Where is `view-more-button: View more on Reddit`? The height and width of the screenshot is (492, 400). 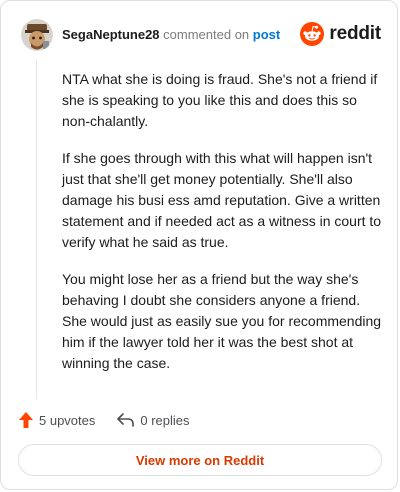 view-more-button: View more on Reddit is located at coordinates (200, 460).